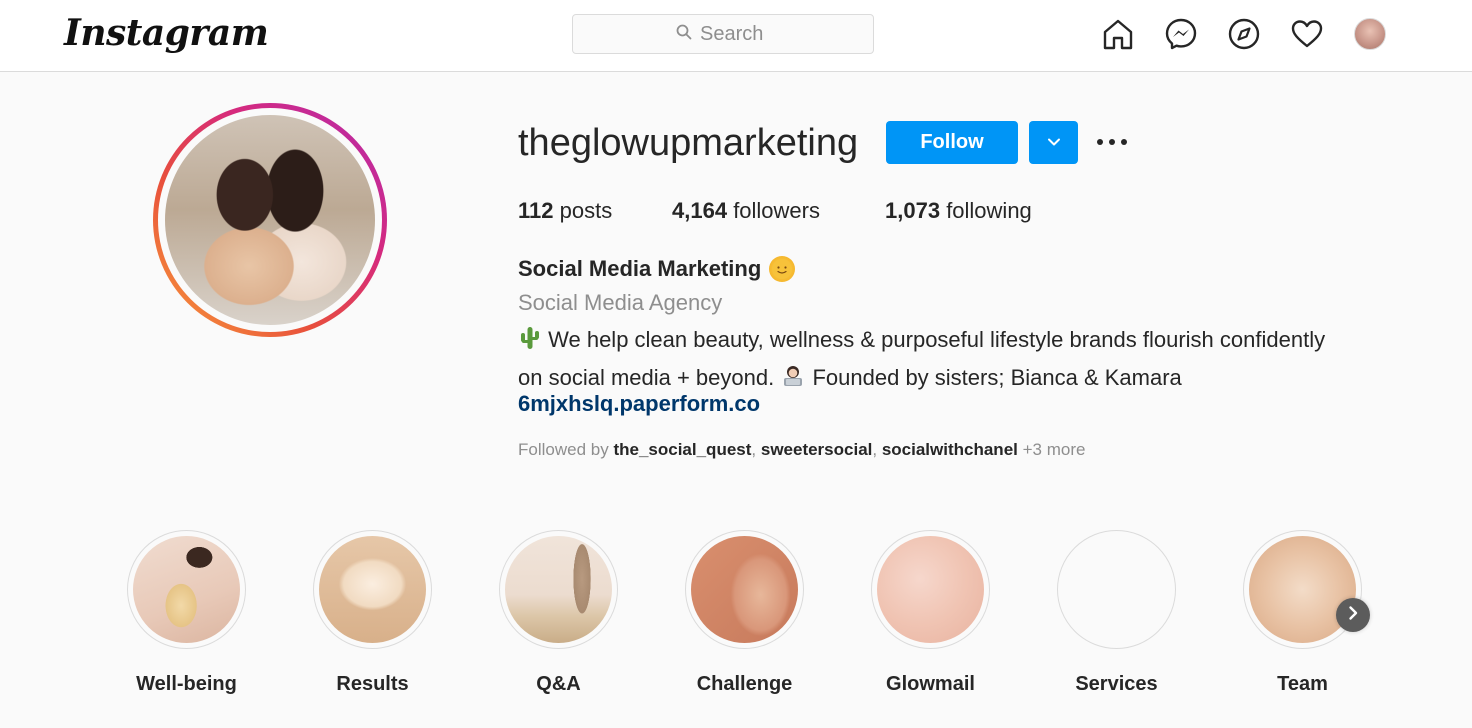 This screenshot has height=728, width=1472. What do you see at coordinates (817, 449) in the screenshot?
I see `follower-link: sweetersocial` at bounding box center [817, 449].